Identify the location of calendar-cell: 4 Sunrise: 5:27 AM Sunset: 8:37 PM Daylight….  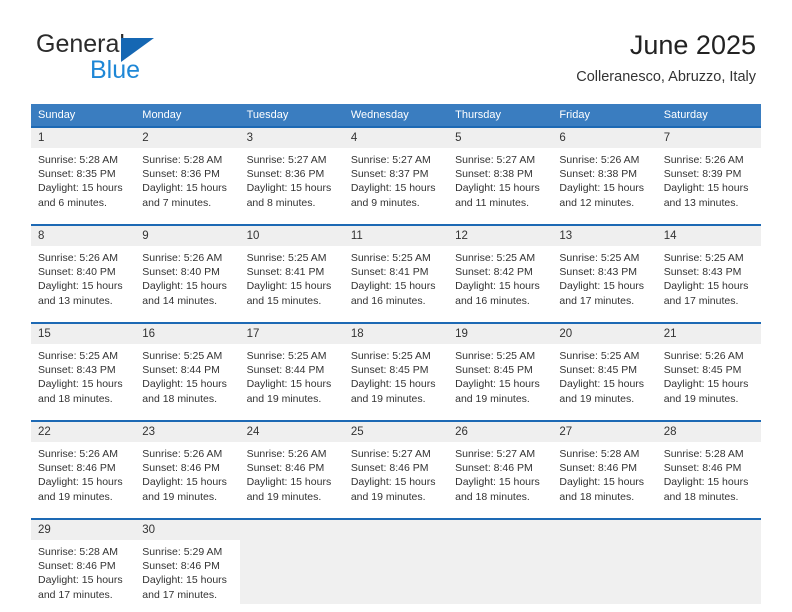
(396, 169).